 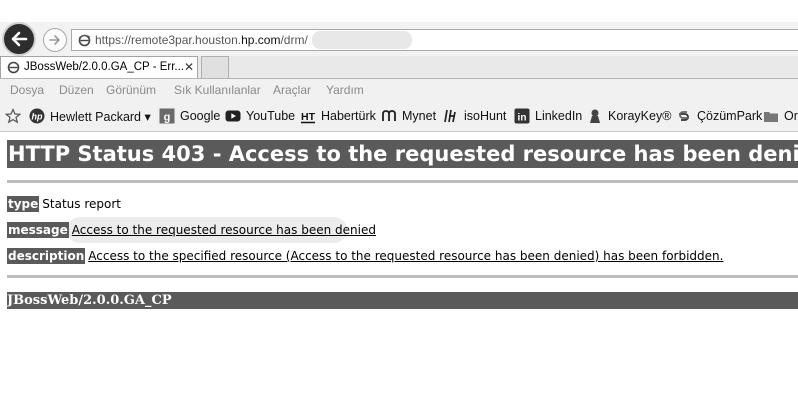 What do you see at coordinates (189, 67) in the screenshot?
I see `tab-close-icon: ✕` at bounding box center [189, 67].